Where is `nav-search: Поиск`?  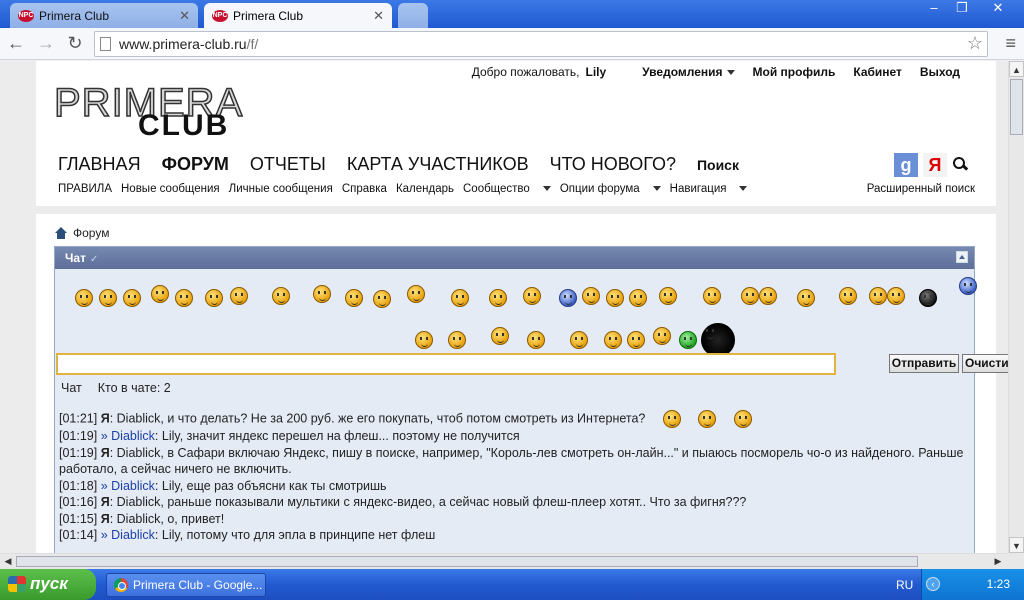
nav-search: Поиск is located at coordinates (718, 166).